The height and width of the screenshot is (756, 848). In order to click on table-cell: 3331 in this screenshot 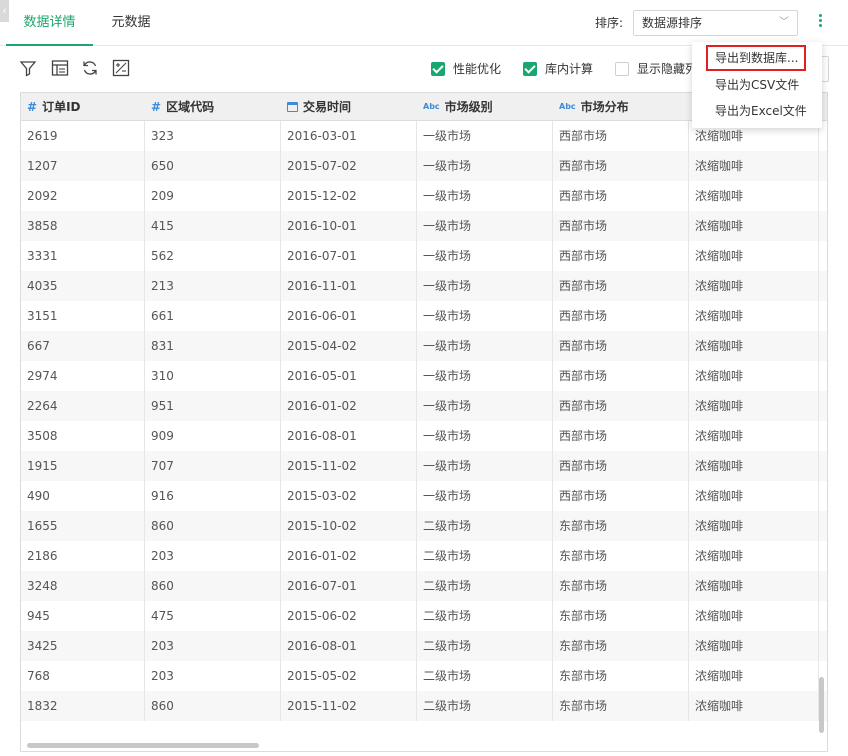, I will do `click(83, 256)`.